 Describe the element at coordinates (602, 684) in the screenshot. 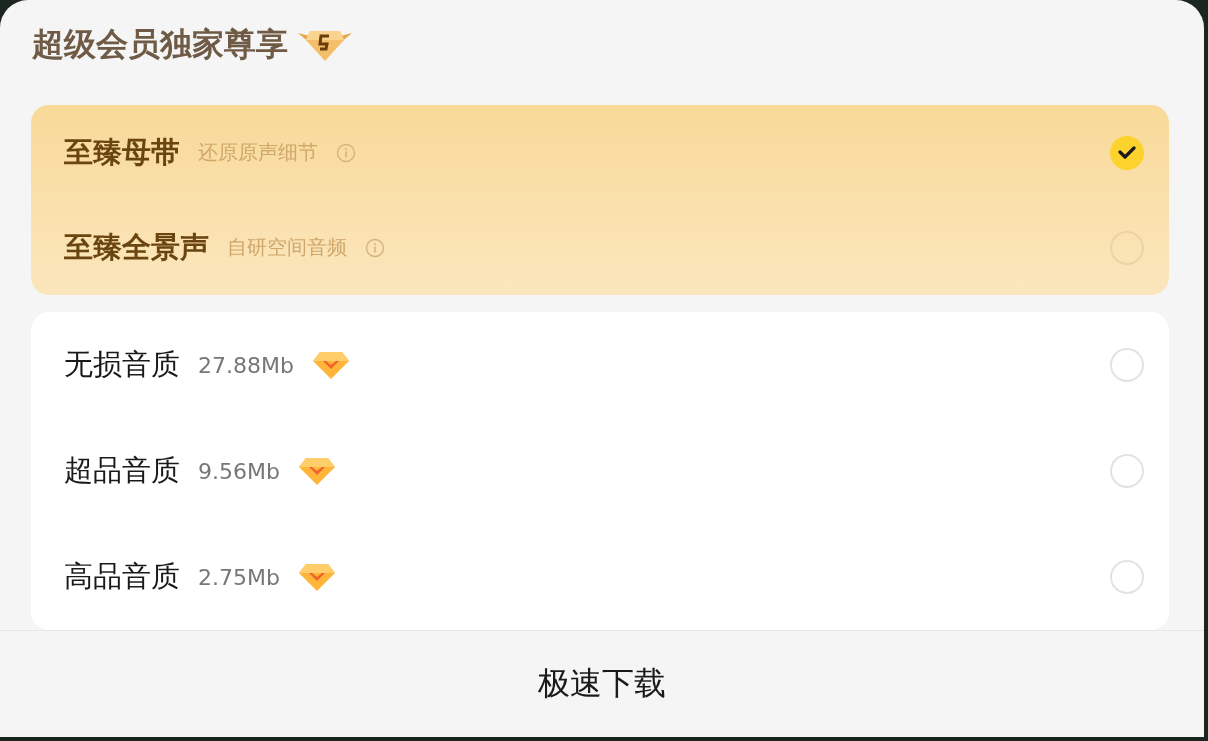

I see `download-button: 极速下载` at that location.